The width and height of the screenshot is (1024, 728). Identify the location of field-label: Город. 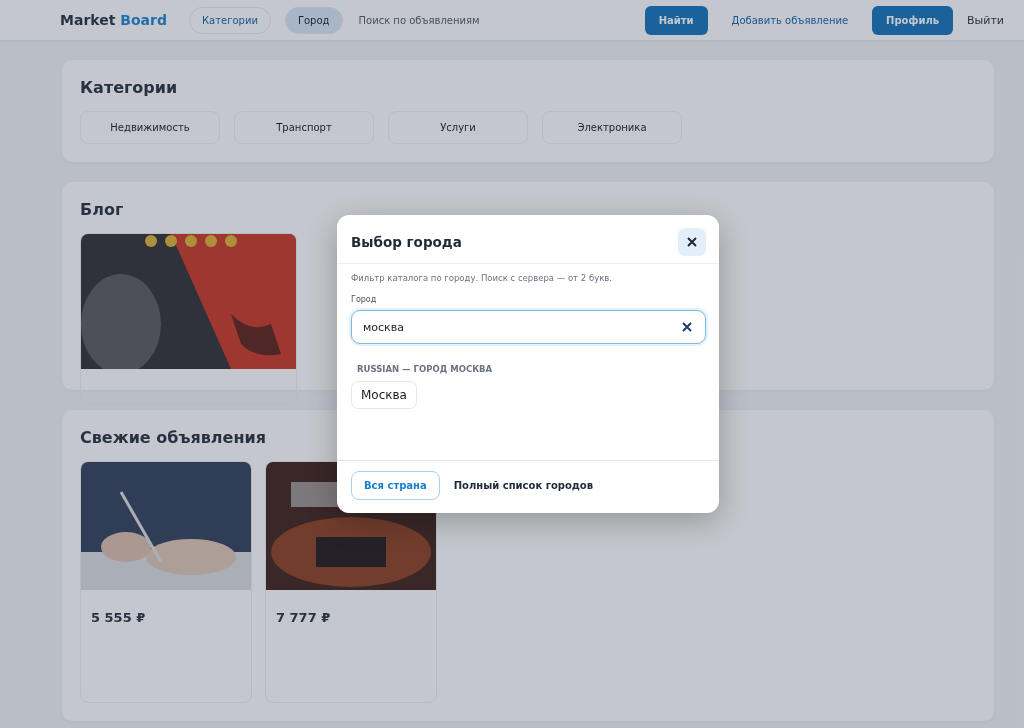
(364, 299).